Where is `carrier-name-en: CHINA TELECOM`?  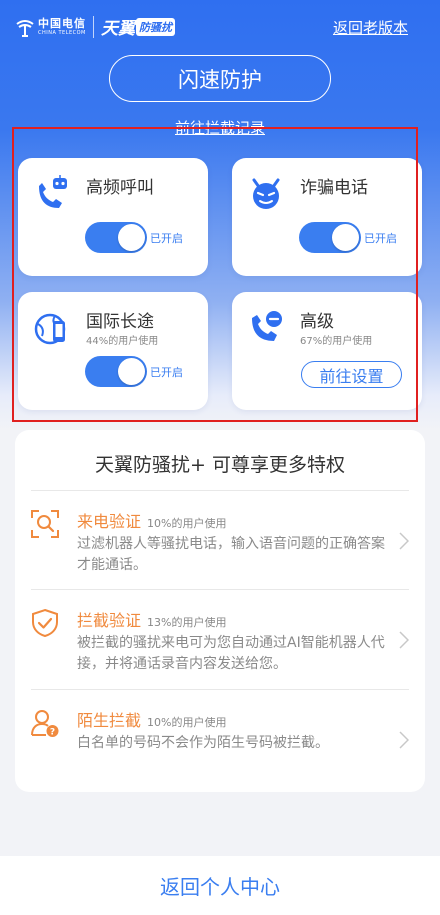
carrier-name-en: CHINA TELECOM is located at coordinates (62, 32).